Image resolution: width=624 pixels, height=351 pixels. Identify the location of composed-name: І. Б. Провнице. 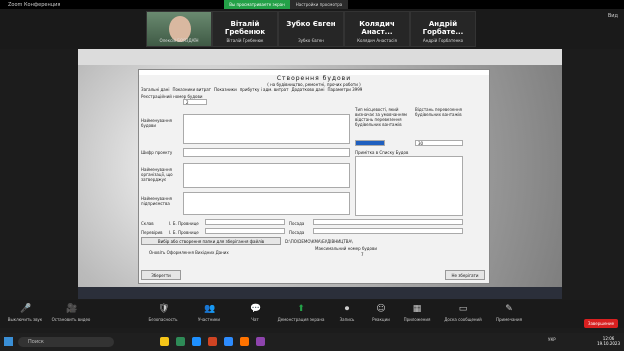
(184, 223).